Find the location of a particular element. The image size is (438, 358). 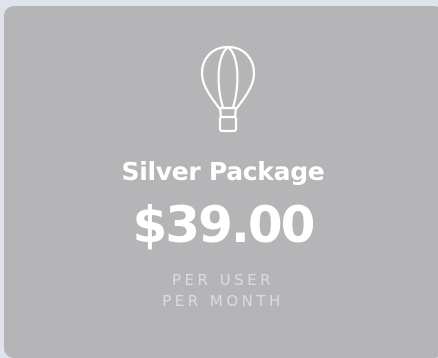

package-title: Silver Package is located at coordinates (223, 171).